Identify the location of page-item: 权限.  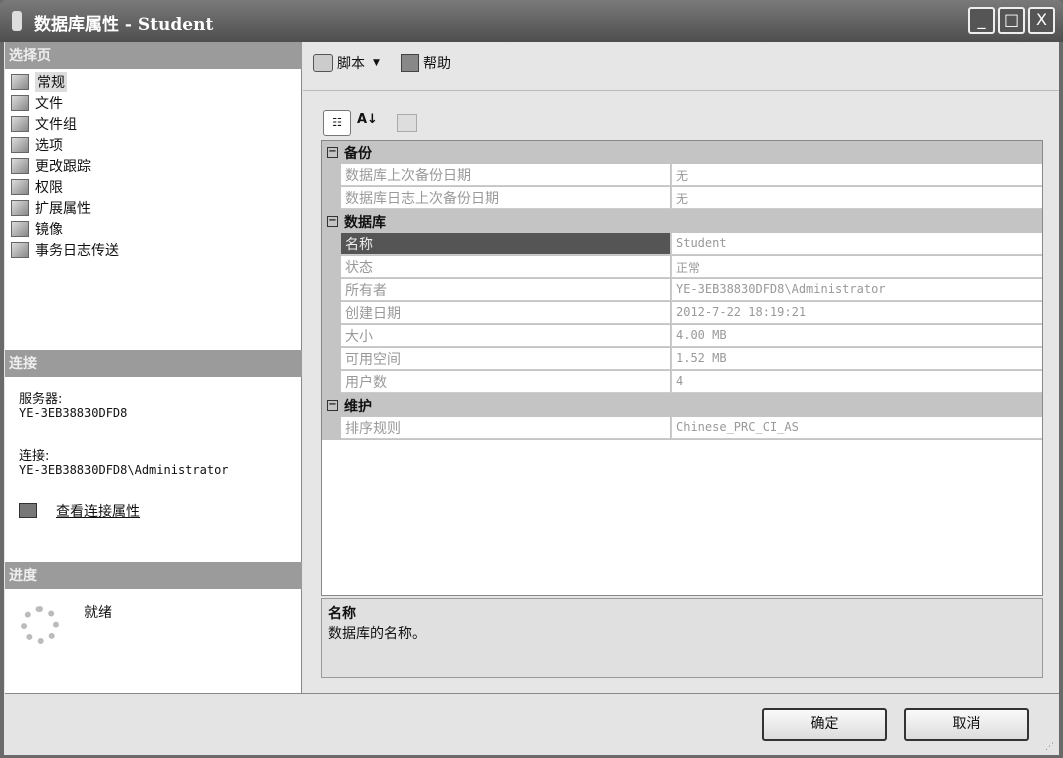
(37, 186).